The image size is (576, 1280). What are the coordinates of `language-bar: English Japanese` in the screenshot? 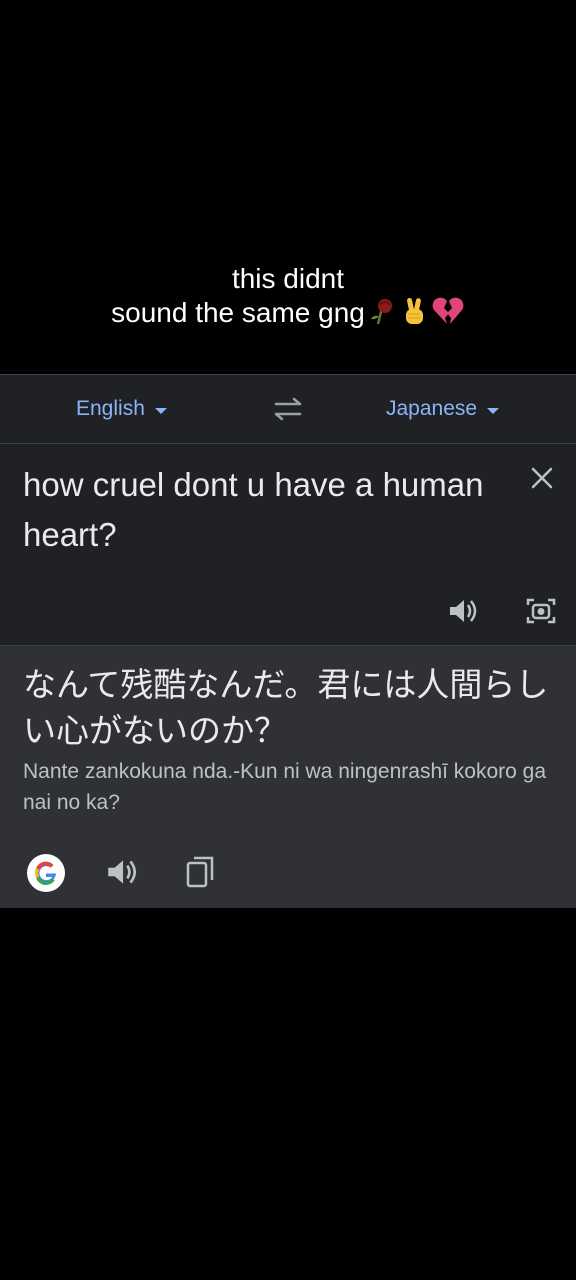 It's located at (288, 409).